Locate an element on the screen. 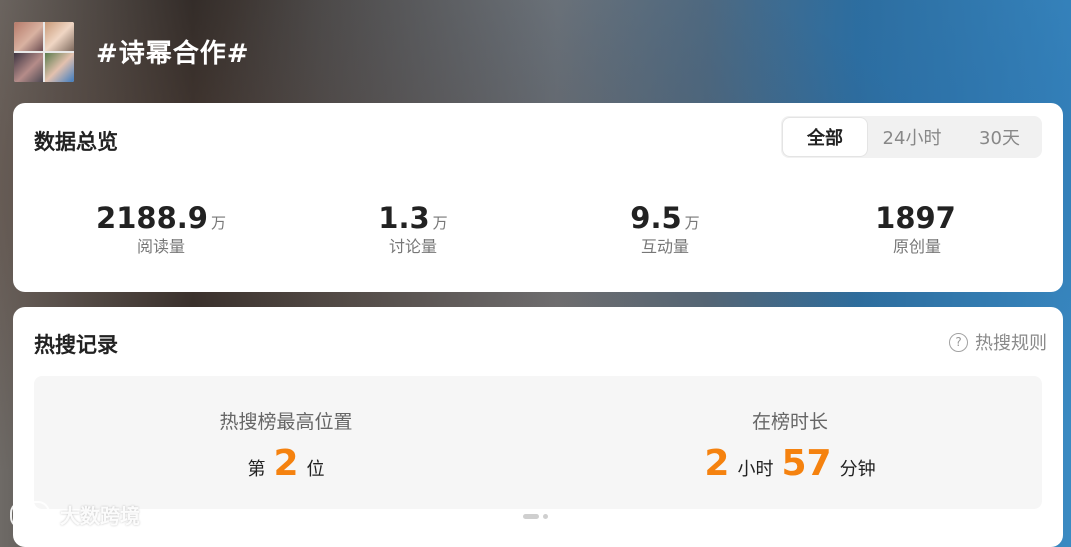 Image resolution: width=1071 pixels, height=547 pixels. question-circle-icon: ? is located at coordinates (958, 342).